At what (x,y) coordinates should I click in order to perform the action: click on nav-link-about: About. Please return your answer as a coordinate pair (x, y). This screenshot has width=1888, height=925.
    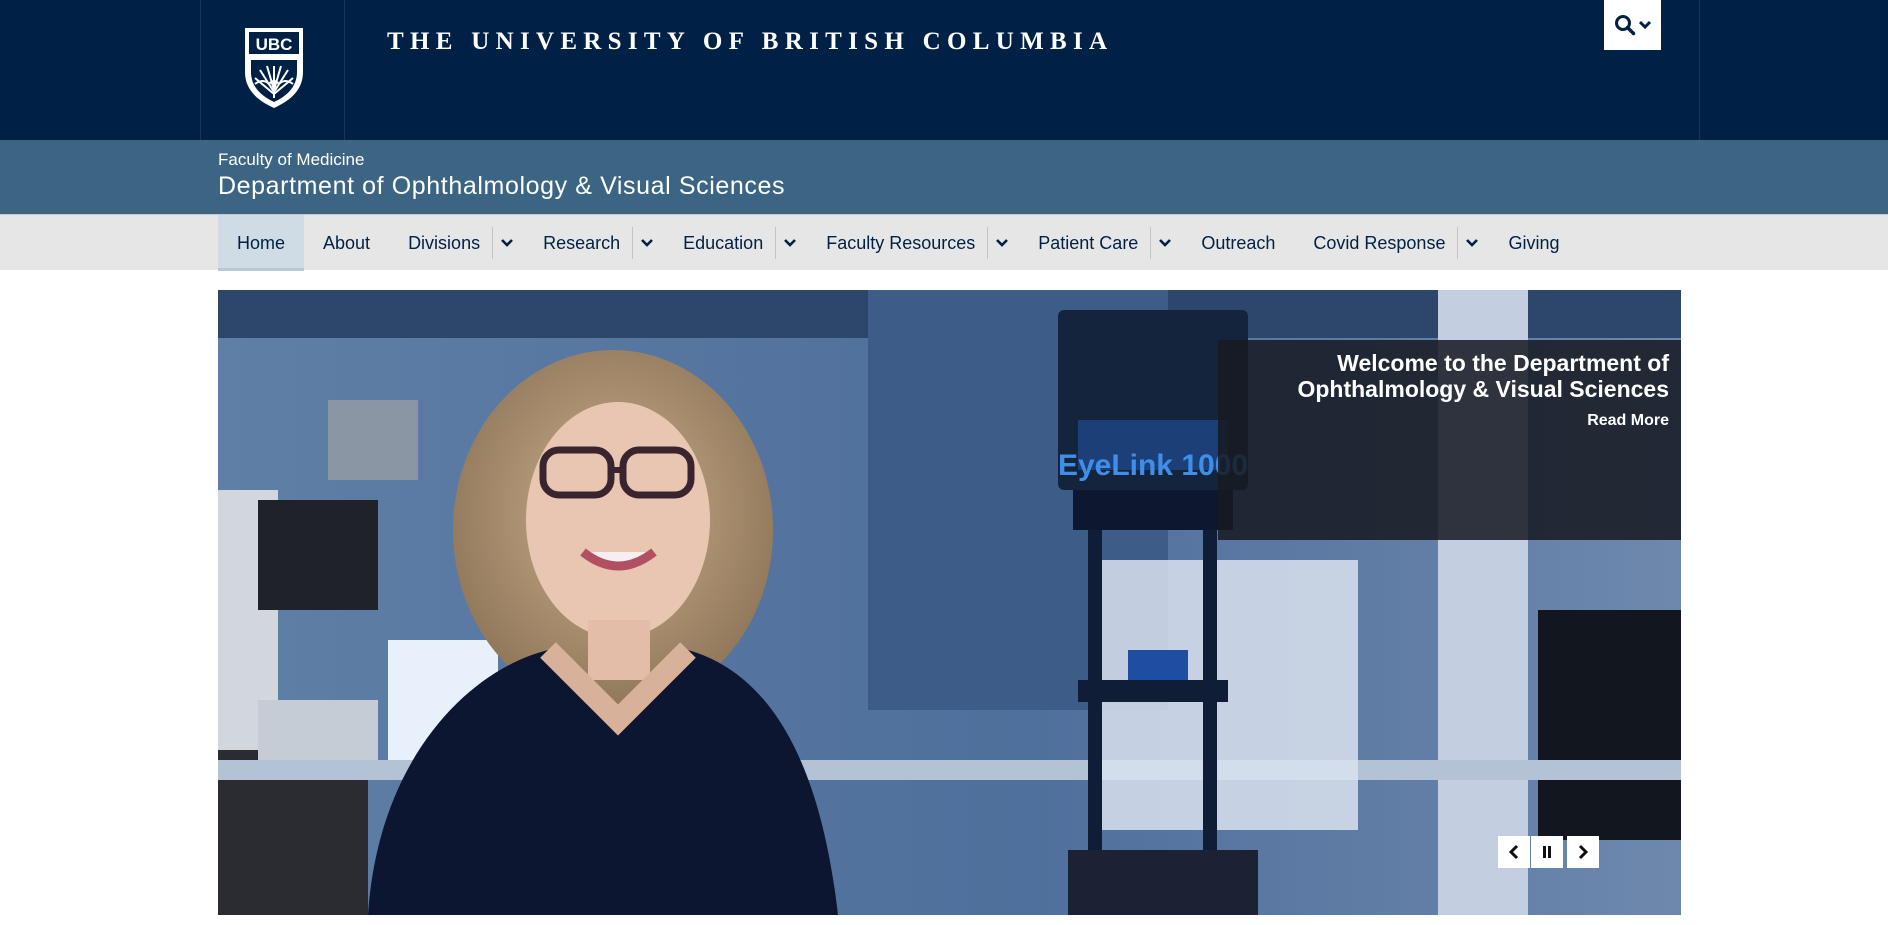
    Looking at the image, I should click on (346, 243).